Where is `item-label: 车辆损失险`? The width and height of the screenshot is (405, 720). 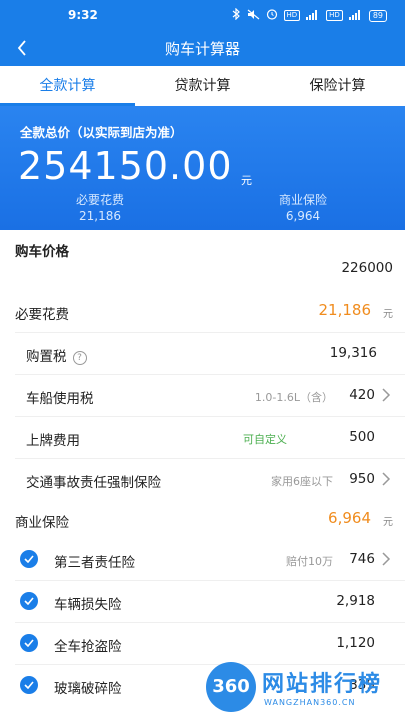
item-label: 车辆损失险 is located at coordinates (88, 605).